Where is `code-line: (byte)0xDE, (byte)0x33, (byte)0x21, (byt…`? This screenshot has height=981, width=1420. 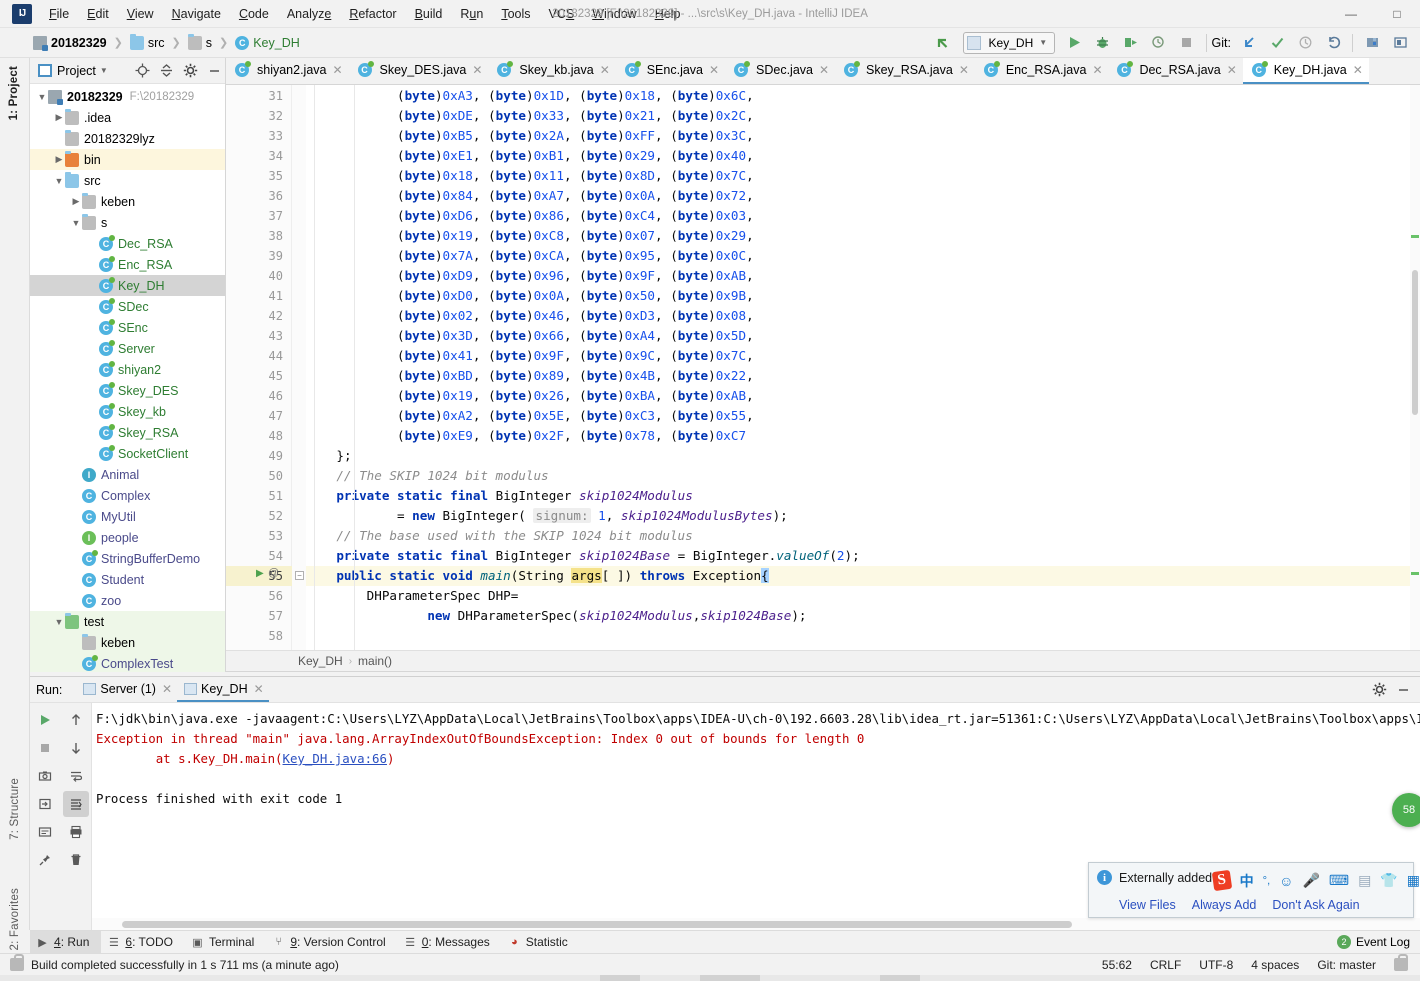
code-line: (byte)0xDE, (byte)0x33, (byte)0x21, (byt… is located at coordinates (863, 116).